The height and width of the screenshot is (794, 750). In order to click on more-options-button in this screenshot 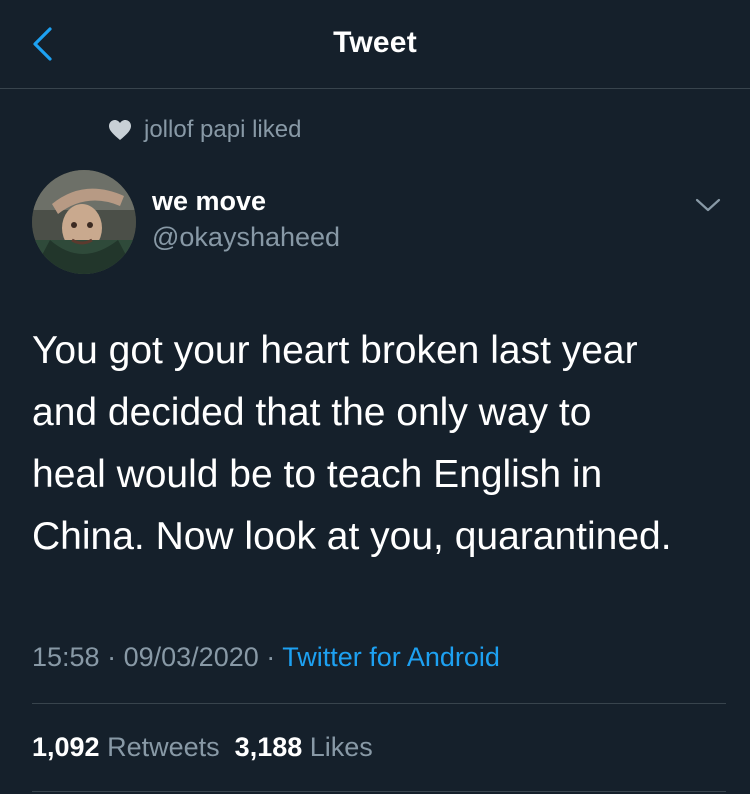, I will do `click(708, 205)`.